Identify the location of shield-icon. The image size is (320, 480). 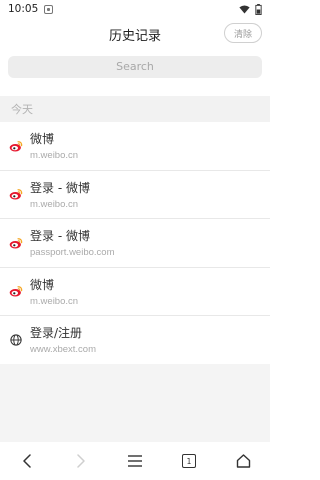
(49, 9).